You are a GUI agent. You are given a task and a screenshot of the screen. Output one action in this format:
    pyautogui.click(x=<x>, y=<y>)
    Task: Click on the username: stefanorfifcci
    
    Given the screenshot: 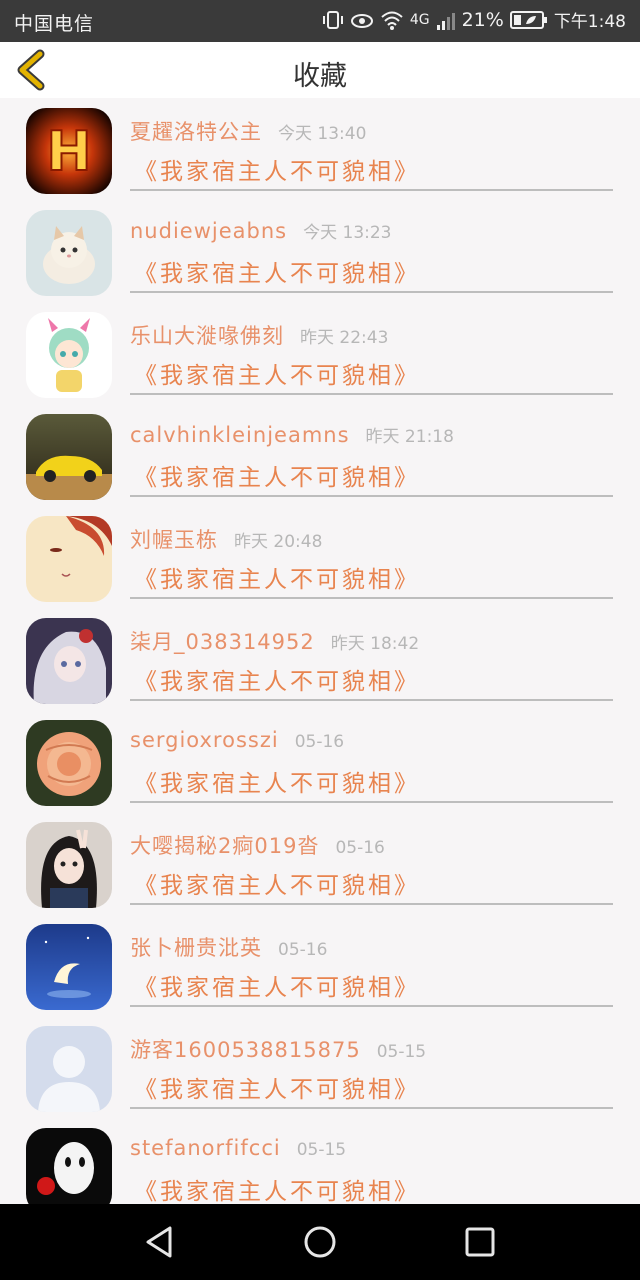 What is the action you would take?
    pyautogui.click(x=205, y=1148)
    